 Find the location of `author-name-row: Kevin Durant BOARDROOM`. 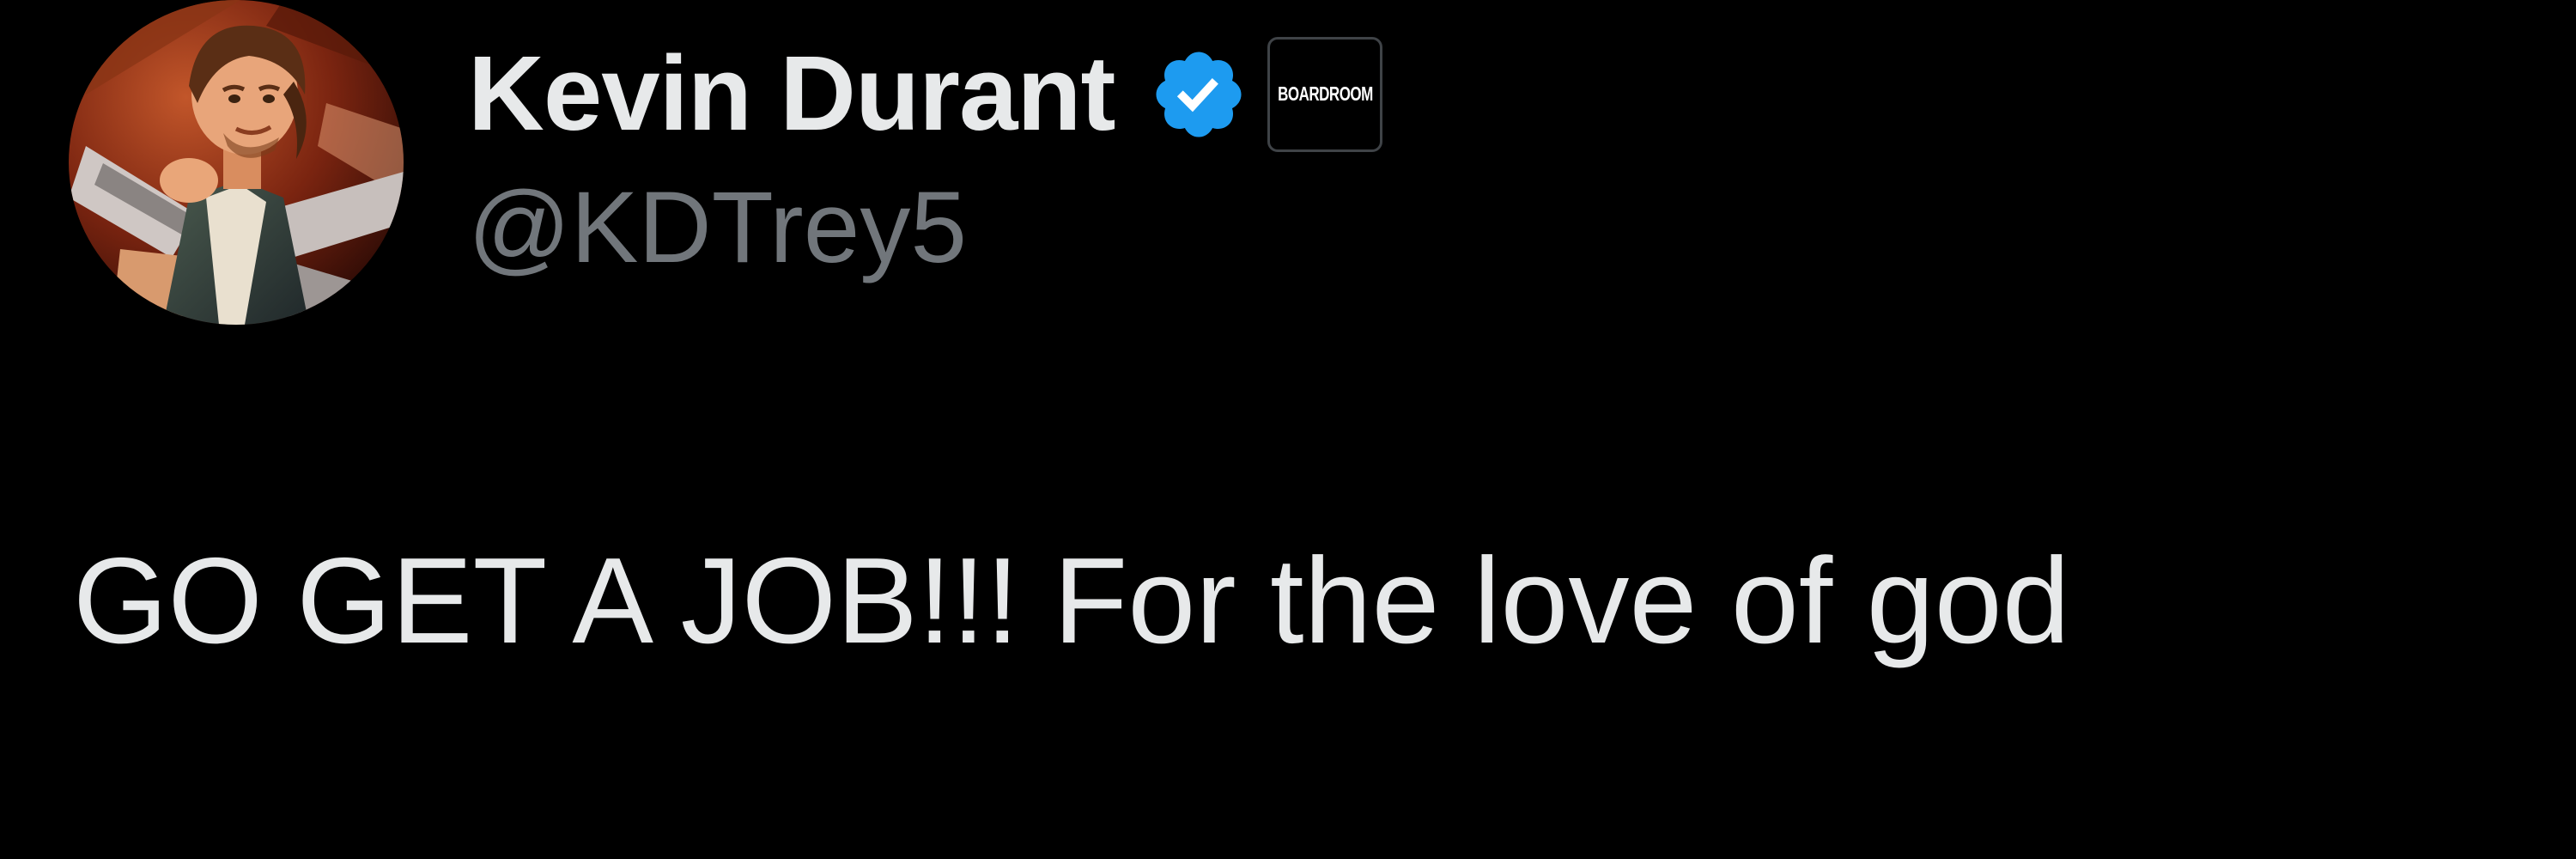

author-name-row: Kevin Durant BOARDROOM is located at coordinates (925, 94).